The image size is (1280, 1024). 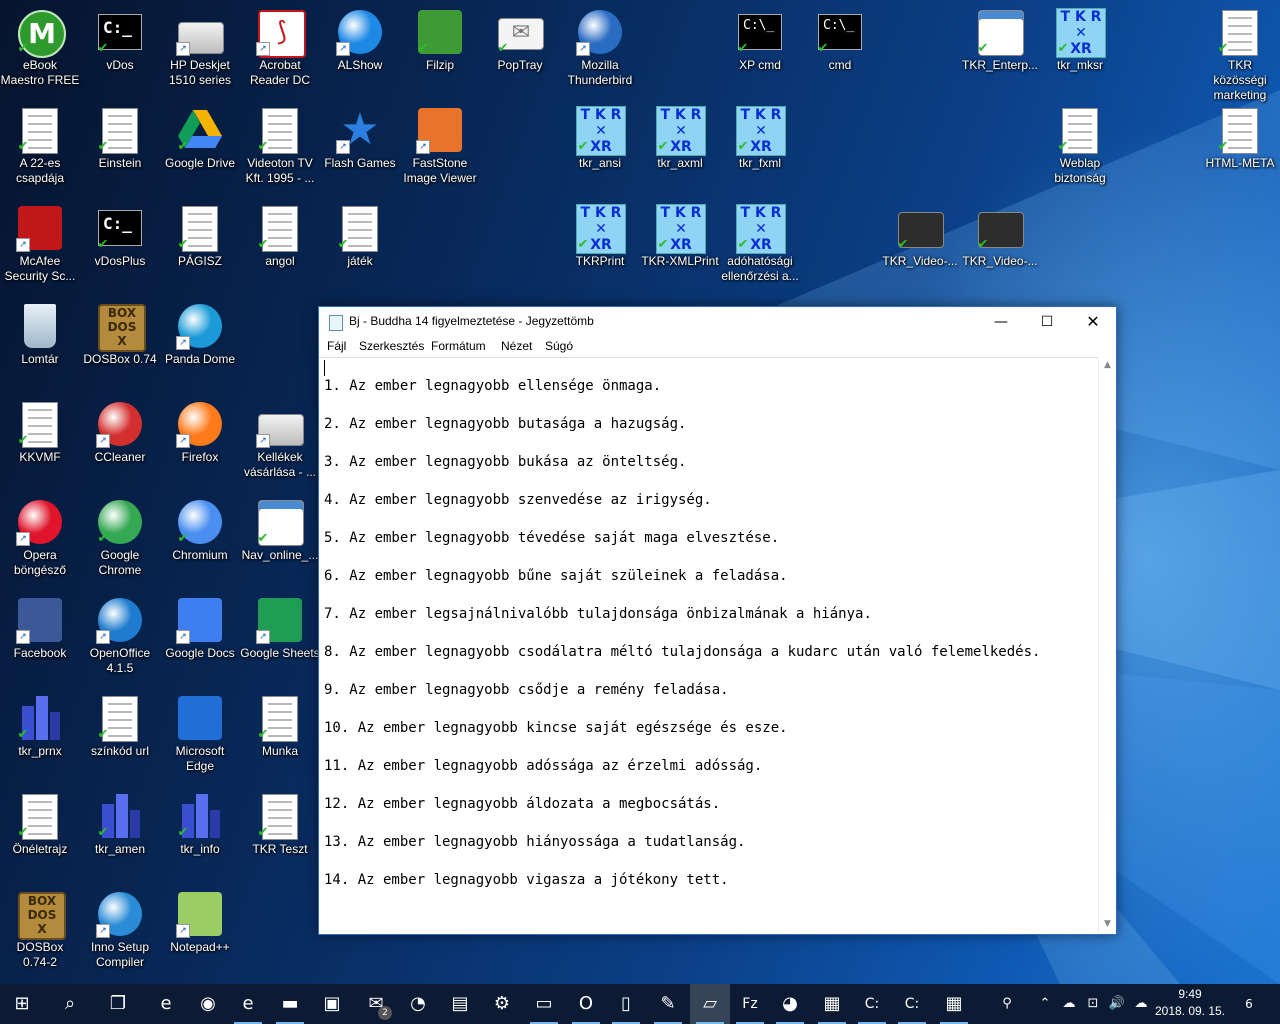 I want to click on settings-icon: ⚙, so click(x=502, y=1004).